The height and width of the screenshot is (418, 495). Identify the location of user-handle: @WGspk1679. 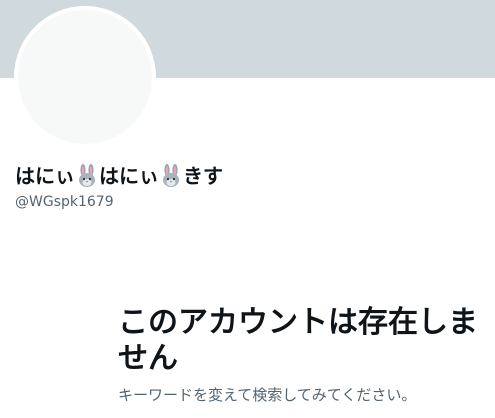
(64, 202).